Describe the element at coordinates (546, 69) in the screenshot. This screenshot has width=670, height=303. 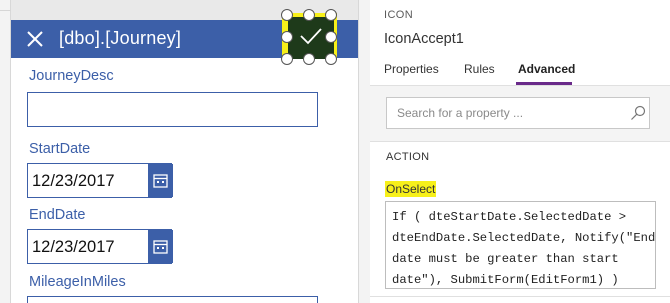
I see `tab-advanced: Advanced` at that location.